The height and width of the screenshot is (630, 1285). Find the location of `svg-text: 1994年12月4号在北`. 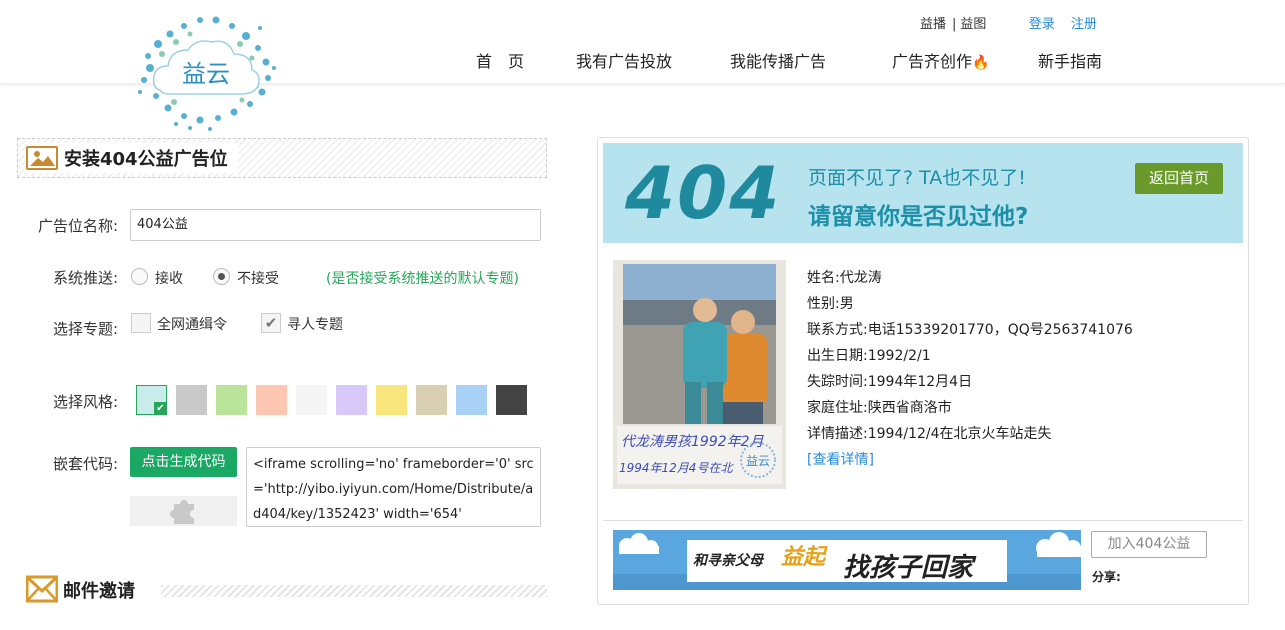

svg-text: 1994年12月4号在北 is located at coordinates (676, 468).